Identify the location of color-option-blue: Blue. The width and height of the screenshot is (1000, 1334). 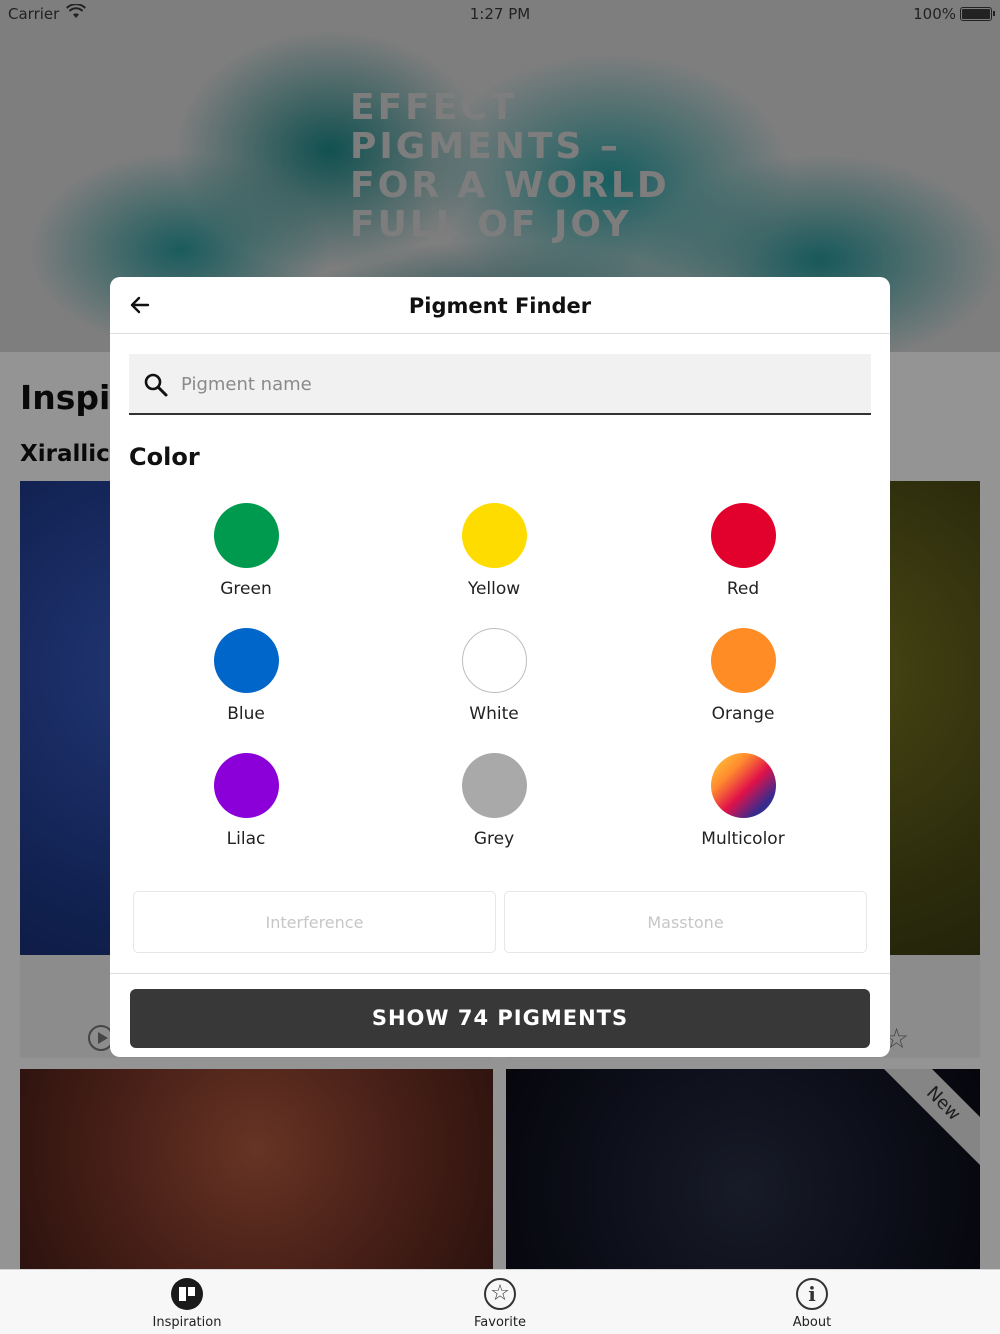
(246, 683).